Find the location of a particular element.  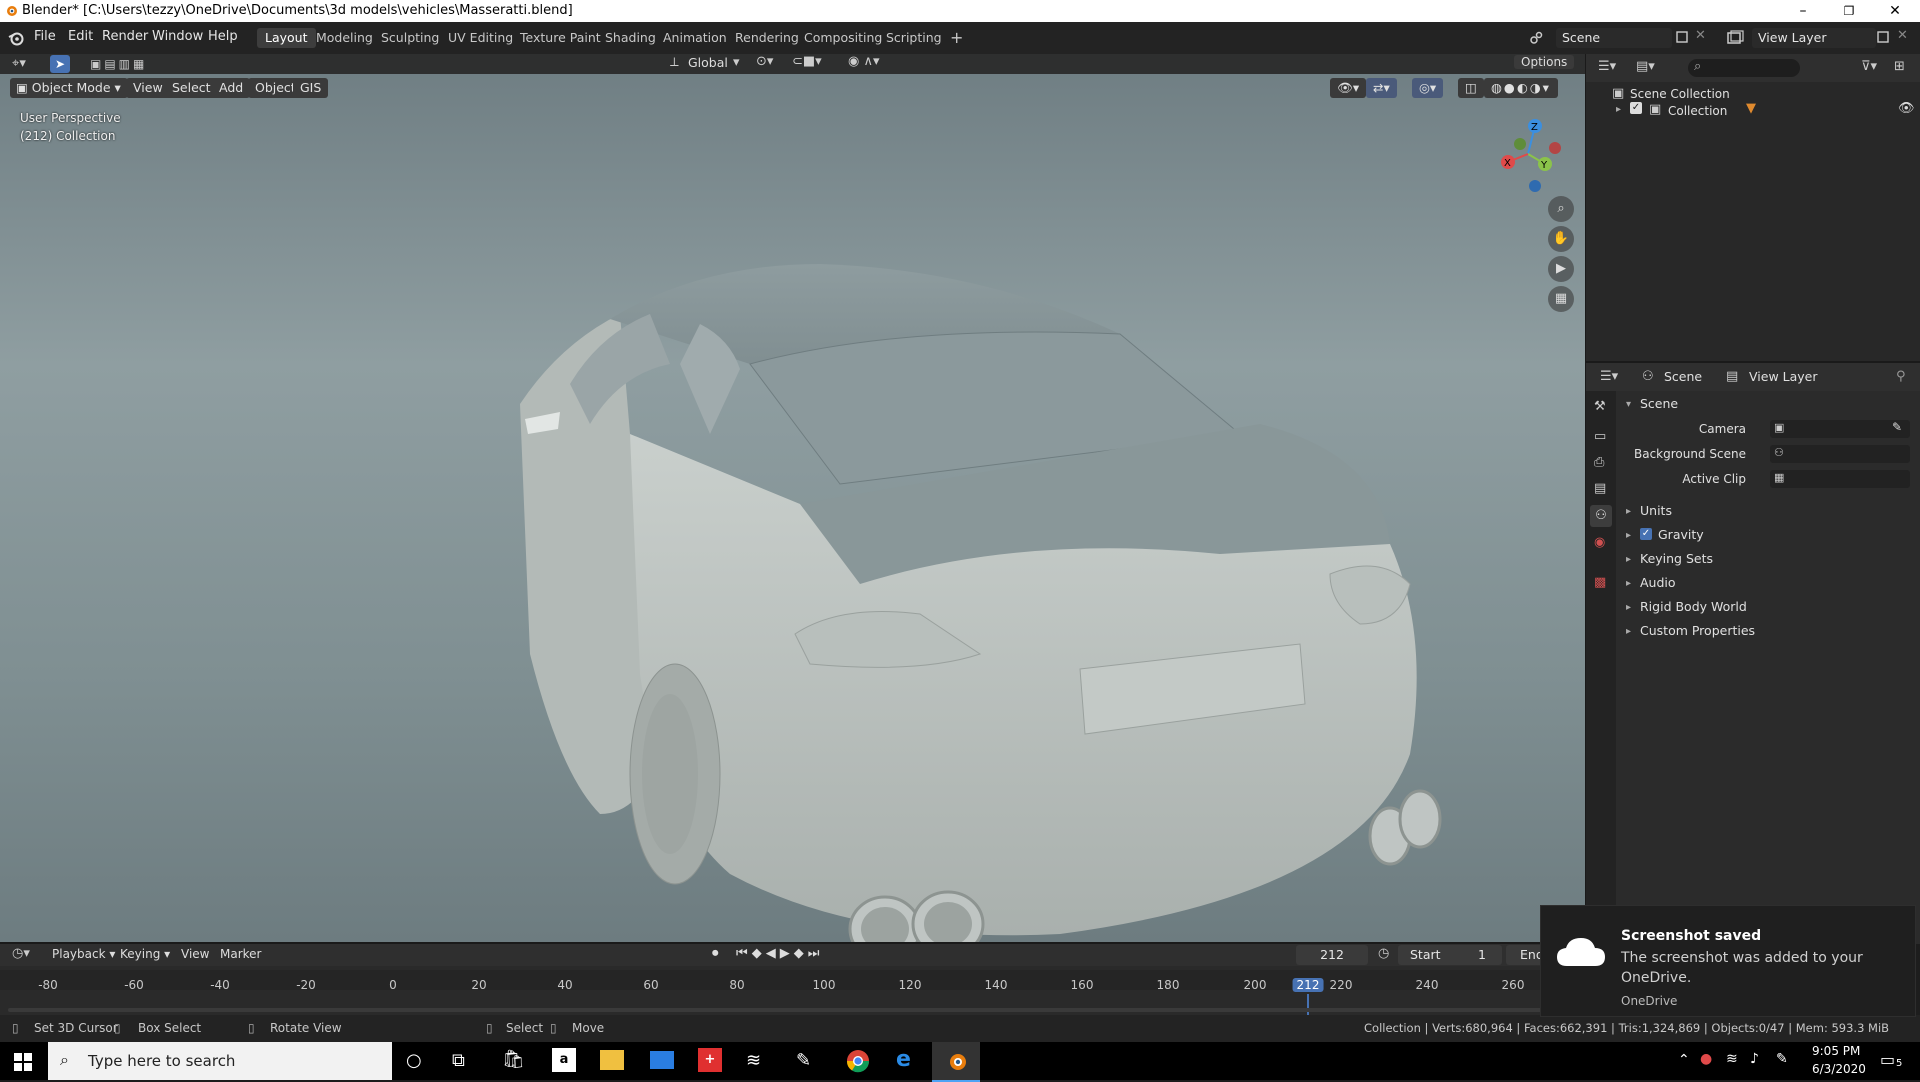

taskbar-clock-time: 9:05 PM is located at coordinates (1836, 1051).